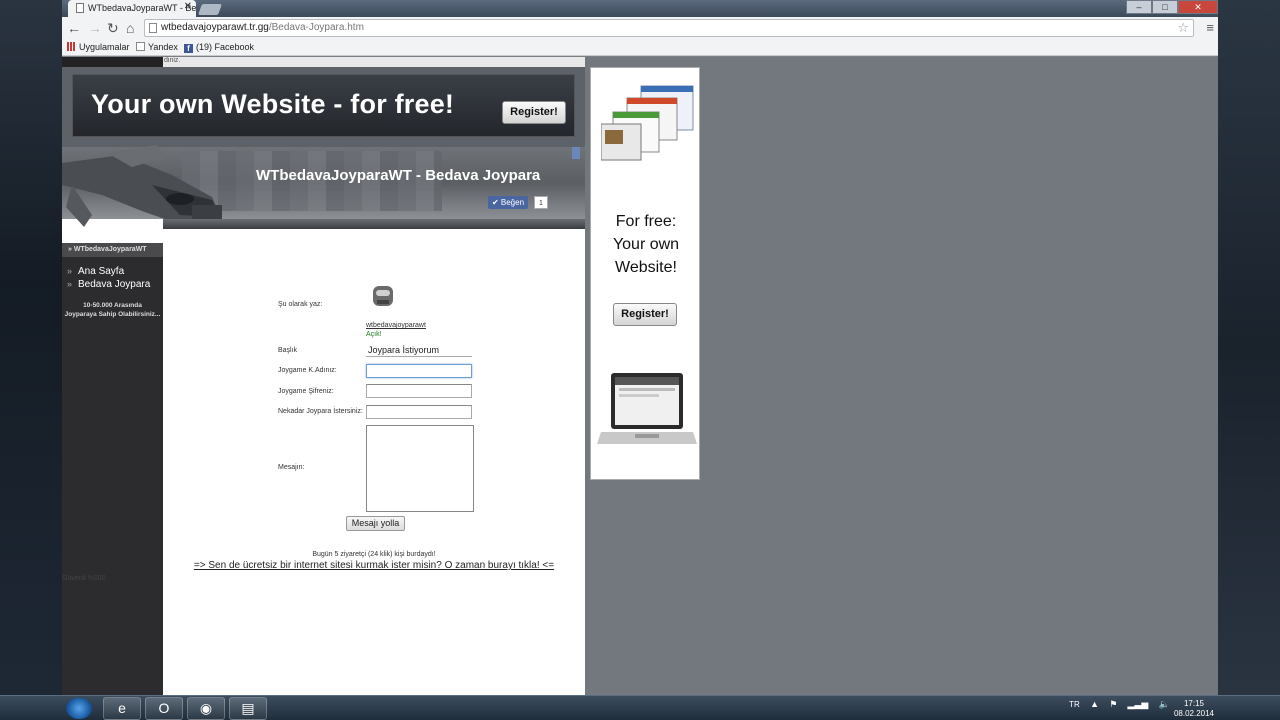  I want to click on status-open-label: Açık!, so click(374, 334).